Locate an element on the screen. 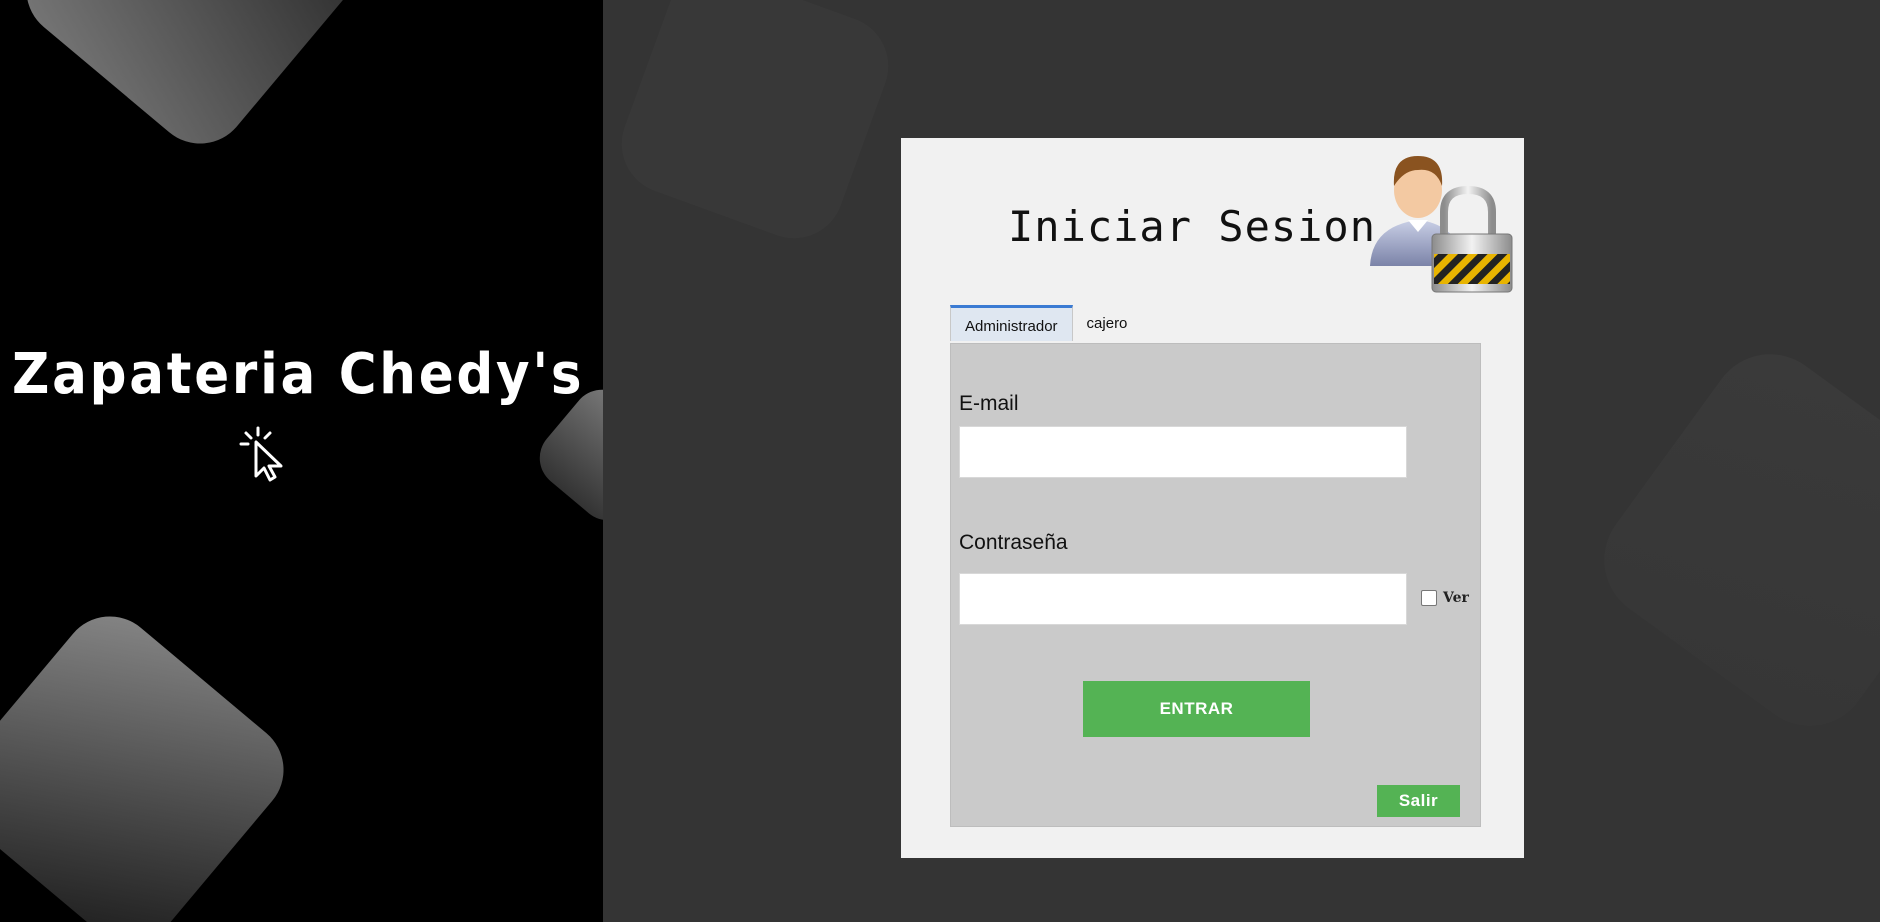 Image resolution: width=1880 pixels, height=922 pixels. email-label: E-mail is located at coordinates (989, 403).